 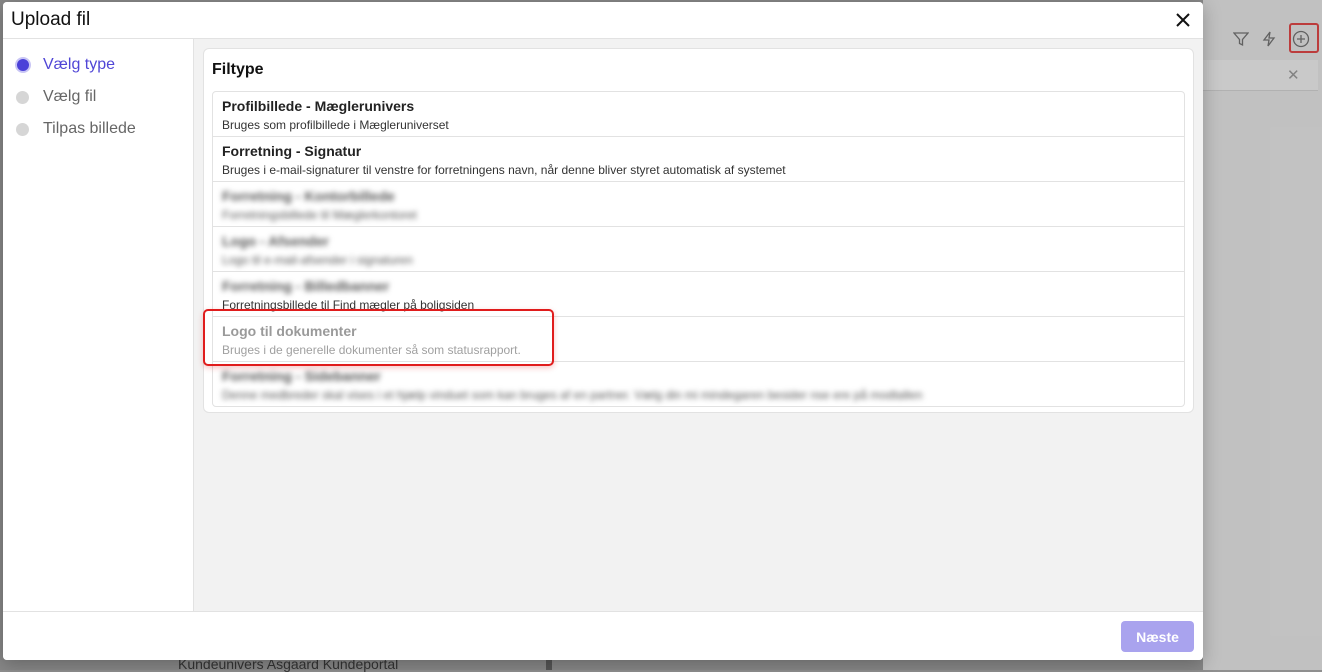 What do you see at coordinates (549, 665) in the screenshot?
I see `background-divider` at bounding box center [549, 665].